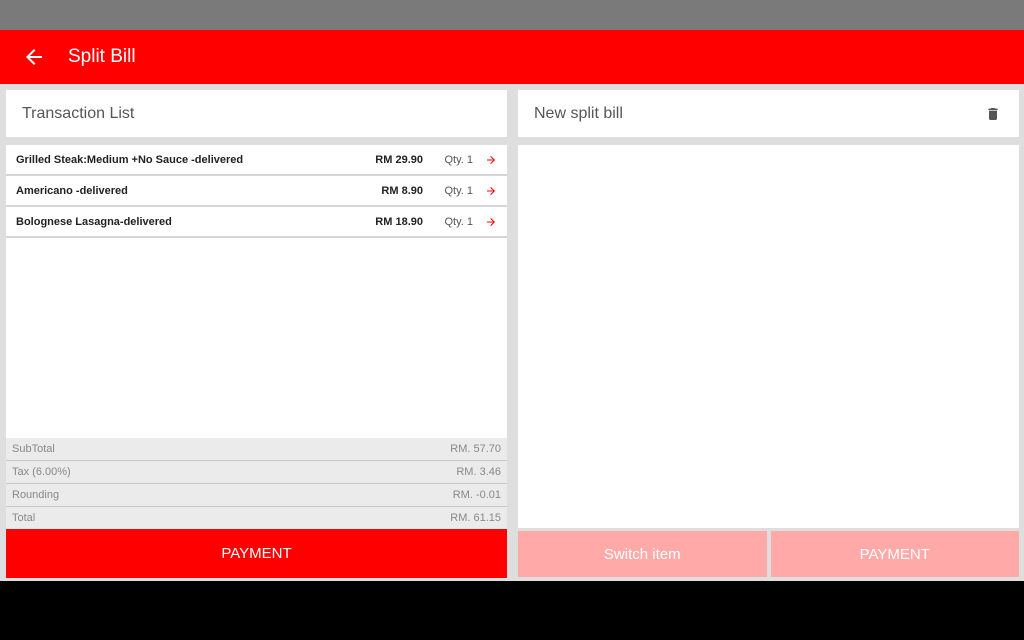 The width and height of the screenshot is (1024, 640). I want to click on system-navigation-bar, so click(512, 610).